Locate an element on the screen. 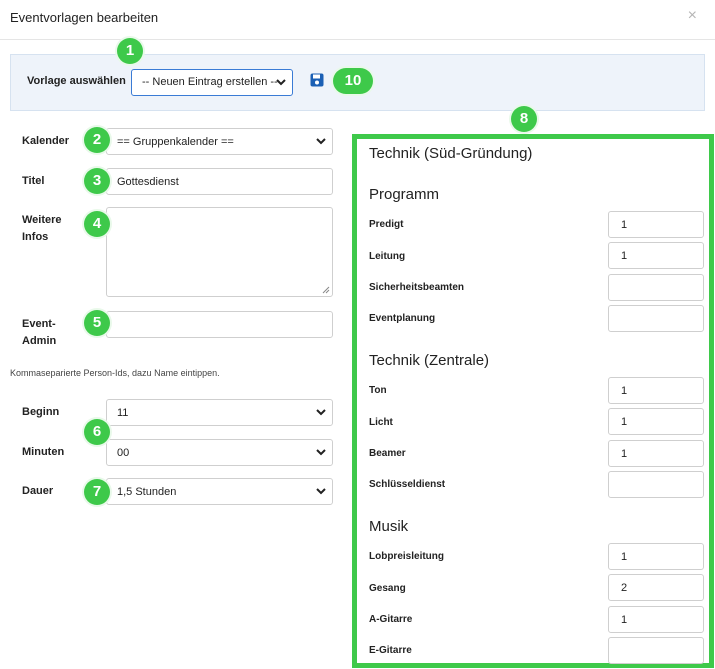 The width and height of the screenshot is (715, 669). template-select-value: -- Neuen Eintrag erstellen -- is located at coordinates (210, 82).